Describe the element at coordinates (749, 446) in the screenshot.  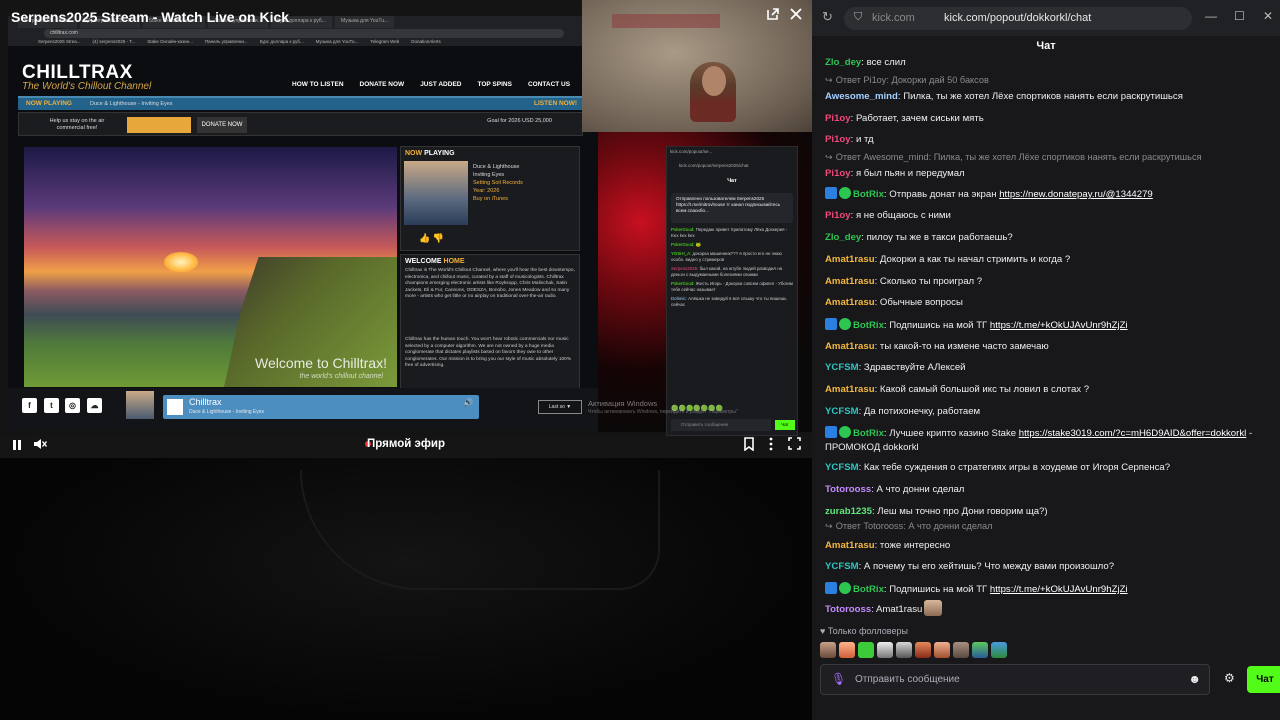
I see `clip-icon` at that location.